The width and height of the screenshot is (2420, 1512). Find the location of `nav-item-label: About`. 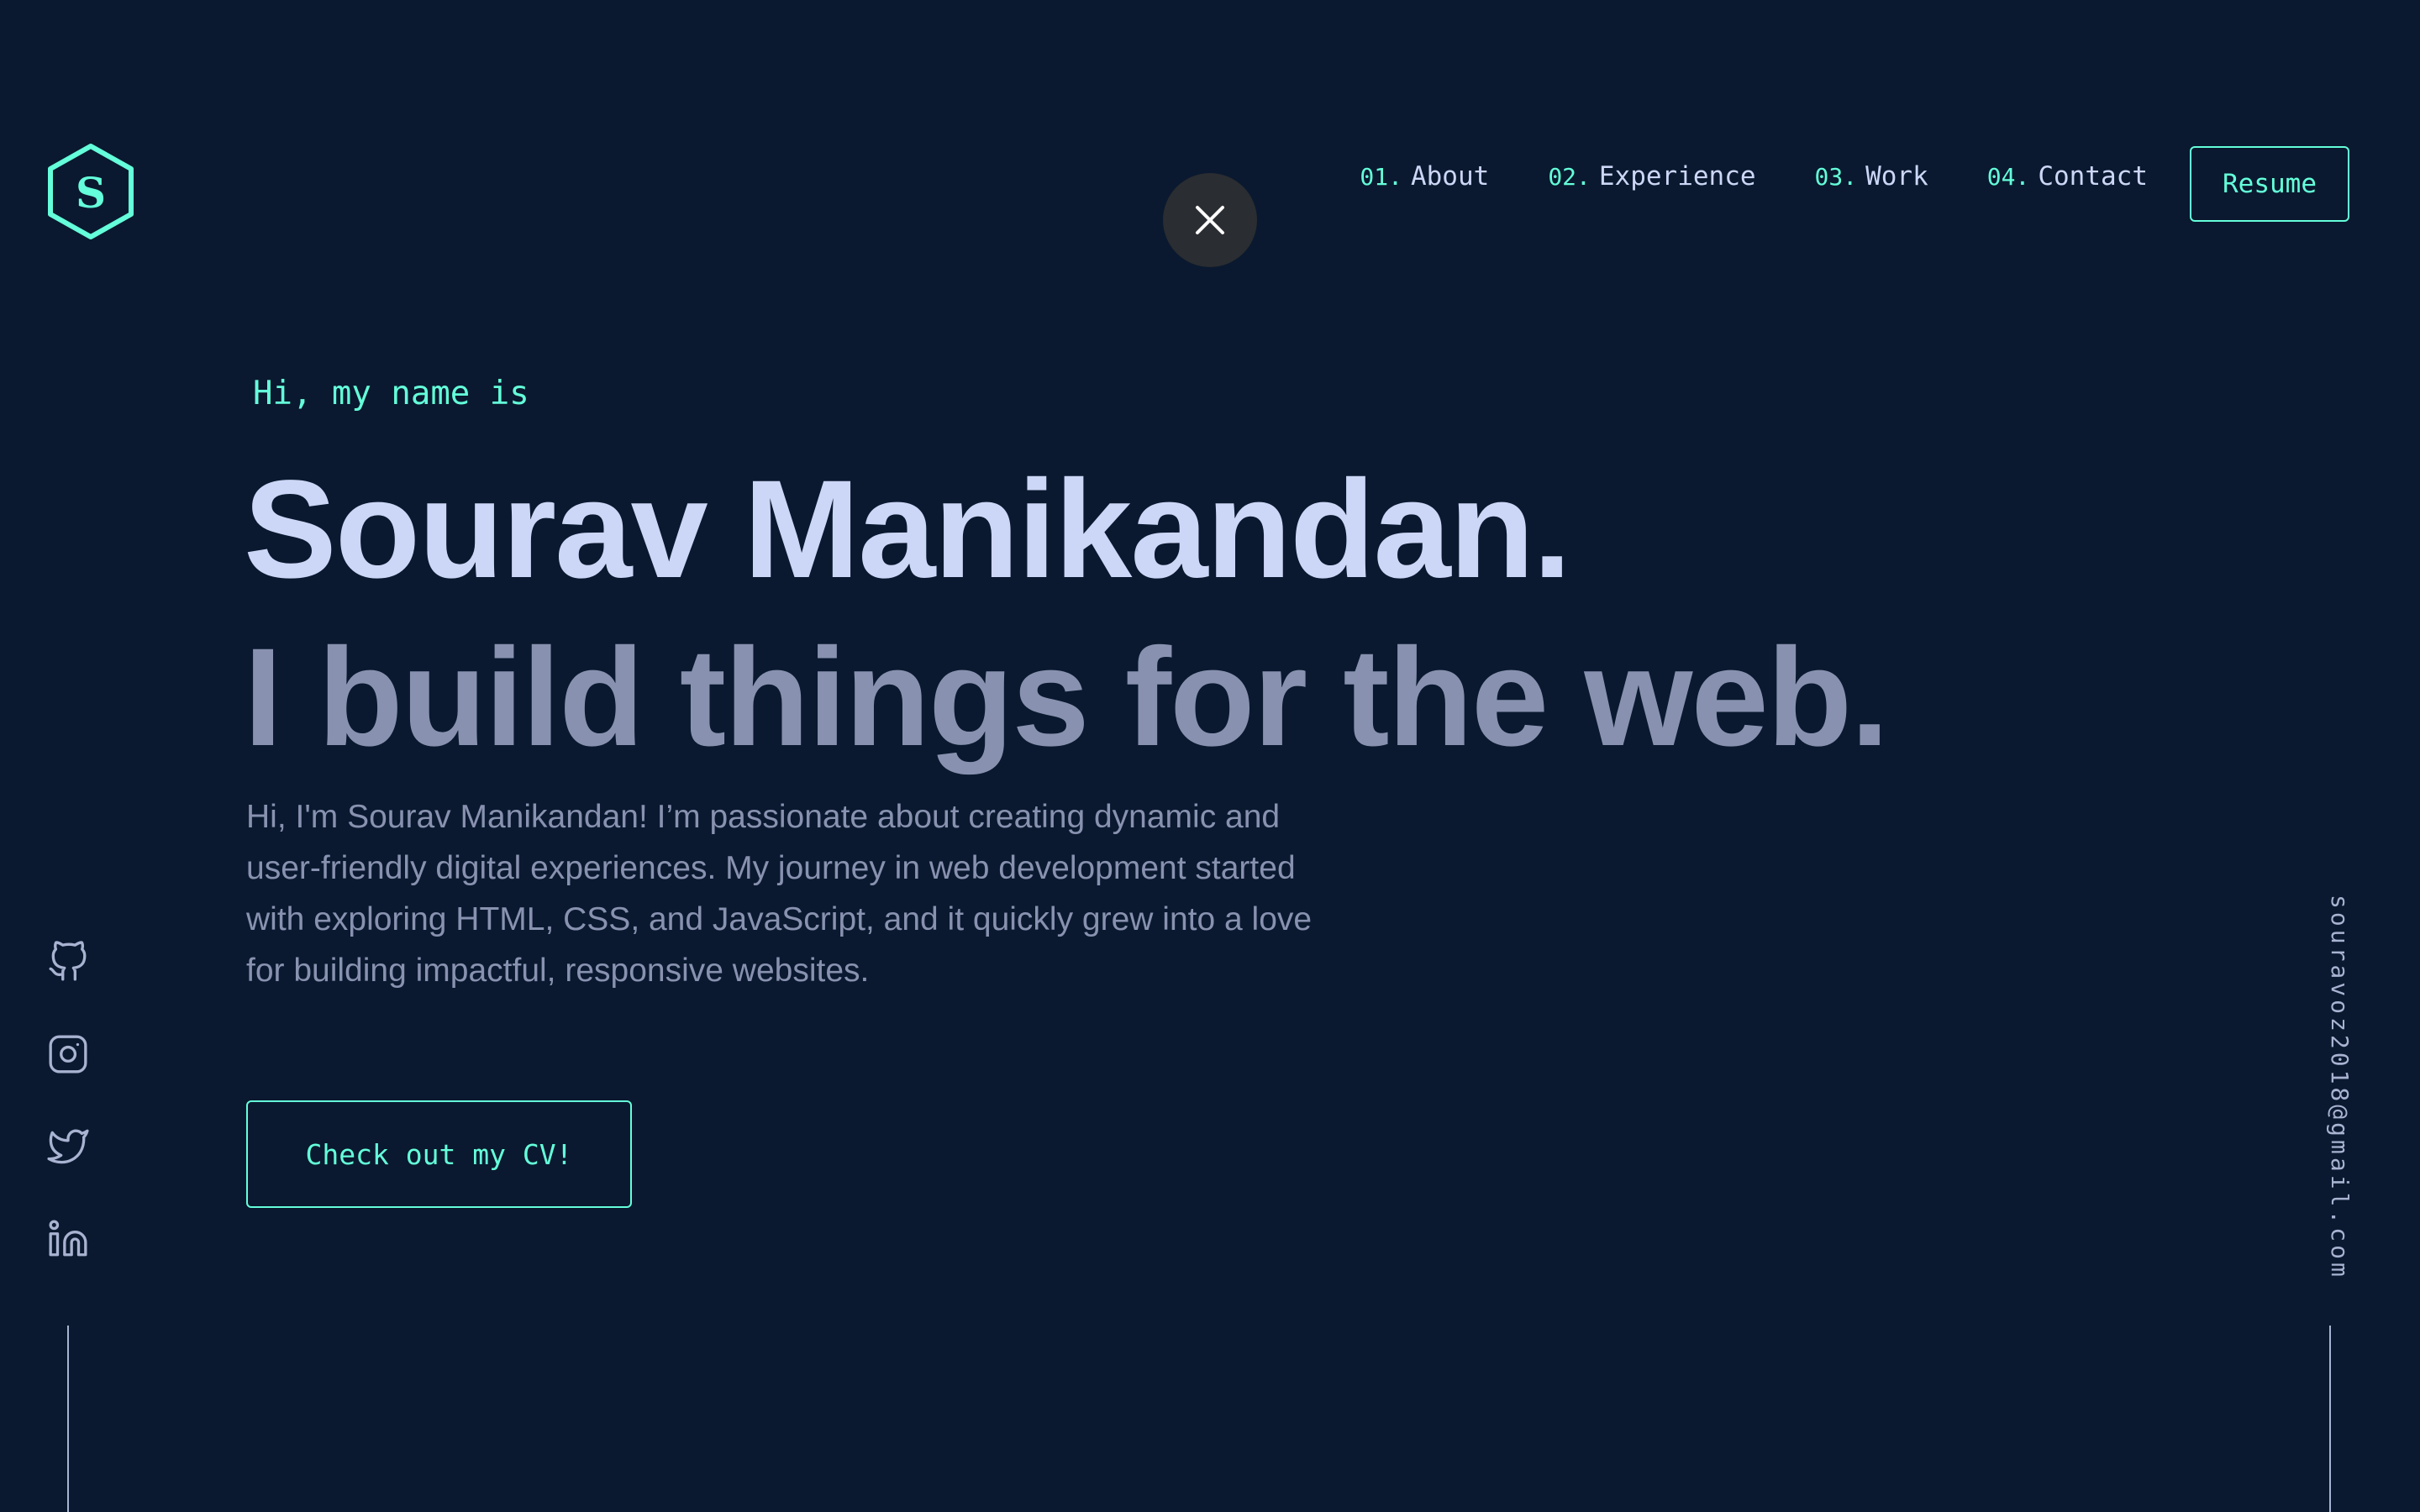

nav-item-label: About is located at coordinates (1450, 176).